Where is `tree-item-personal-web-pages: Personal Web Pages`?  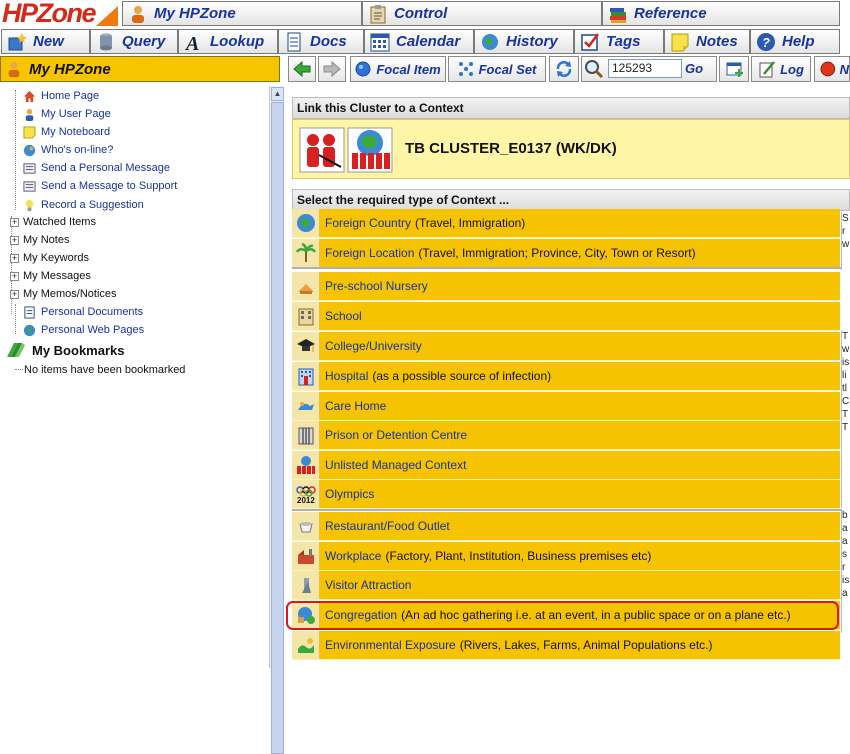 tree-item-personal-web-pages: Personal Web Pages is located at coordinates (83, 330).